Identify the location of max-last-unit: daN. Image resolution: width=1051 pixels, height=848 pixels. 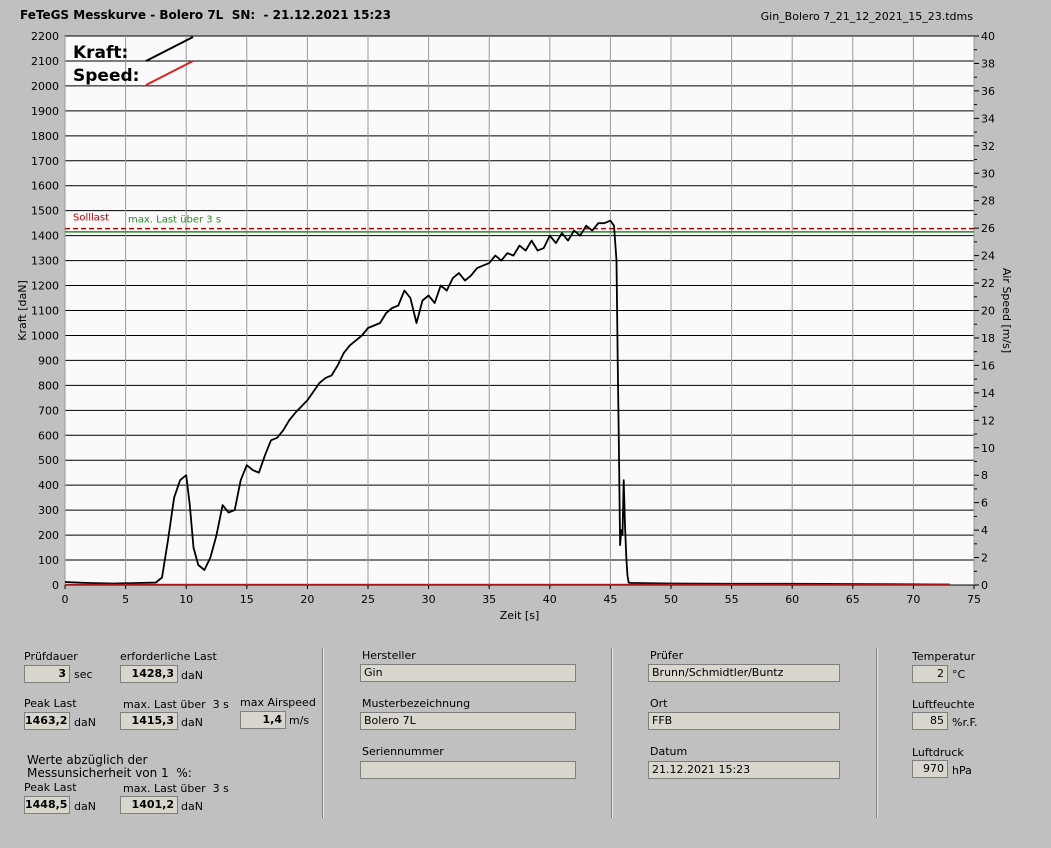
(192, 722).